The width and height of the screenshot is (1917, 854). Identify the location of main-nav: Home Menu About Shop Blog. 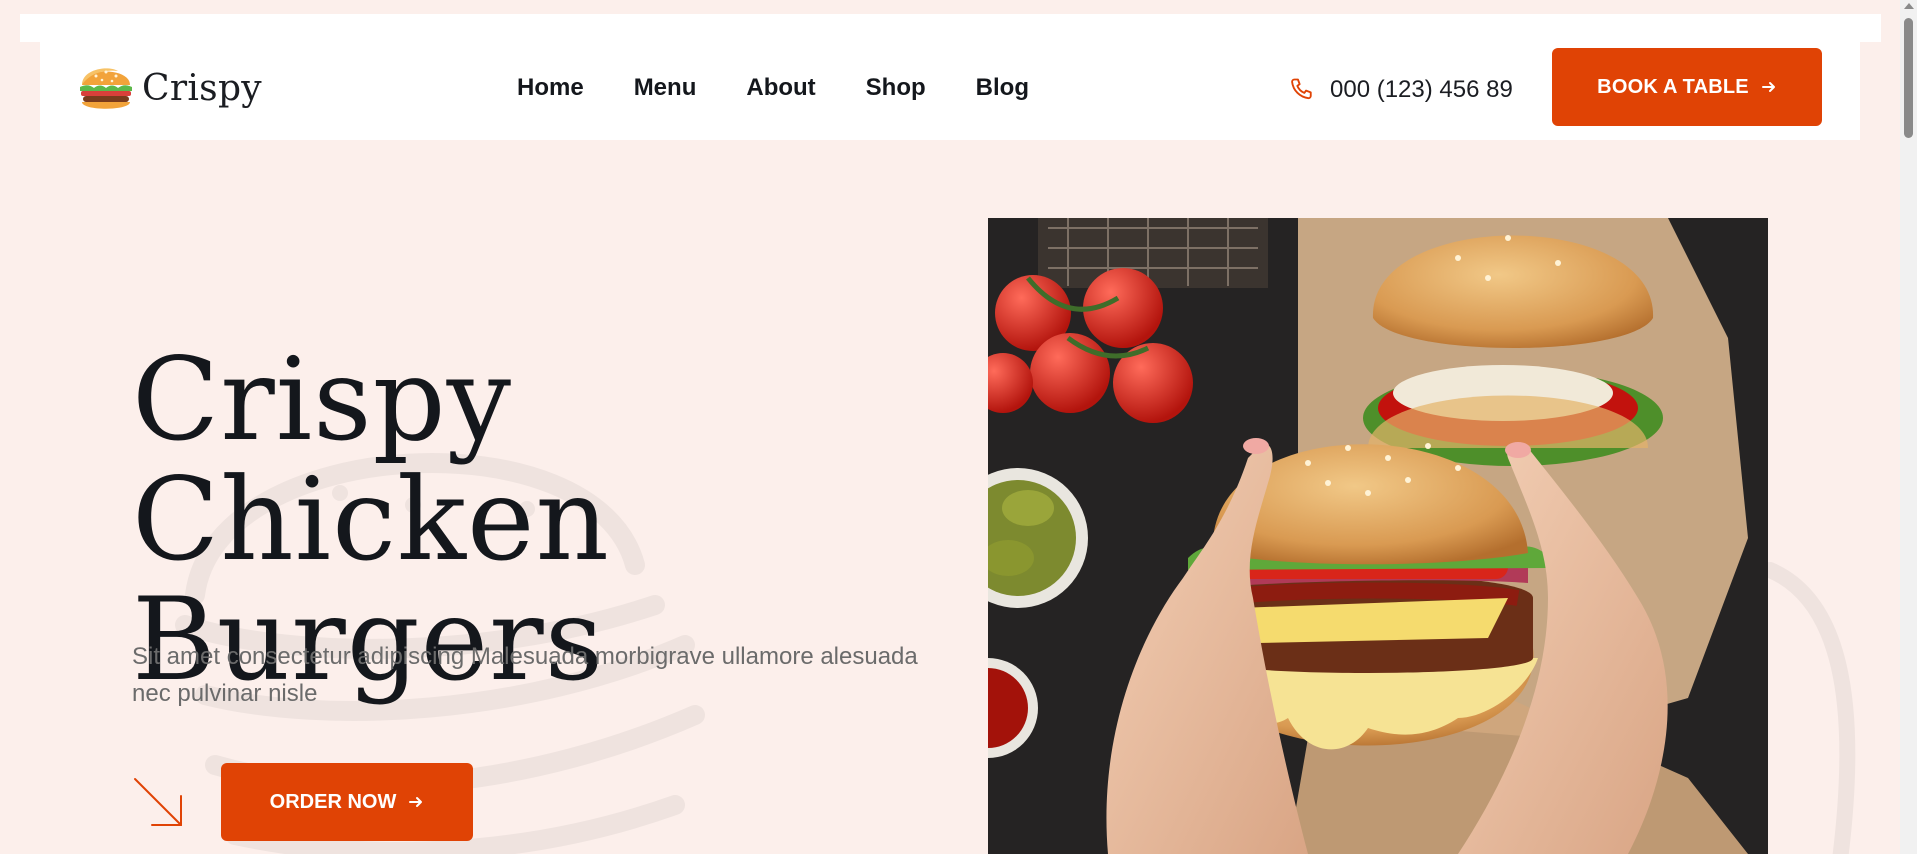
(773, 88).